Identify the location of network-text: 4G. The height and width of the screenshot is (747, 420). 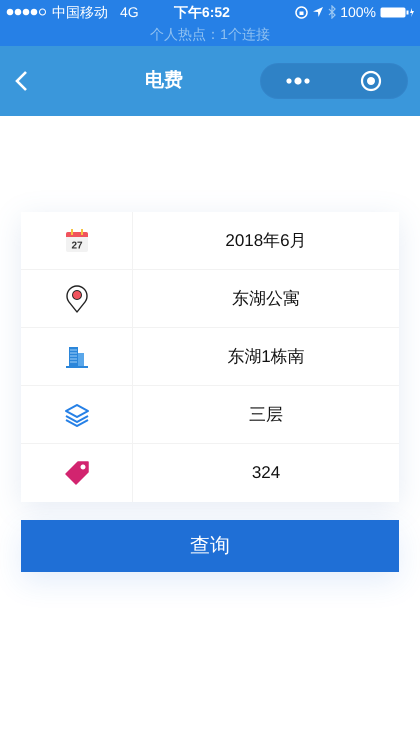
(129, 12).